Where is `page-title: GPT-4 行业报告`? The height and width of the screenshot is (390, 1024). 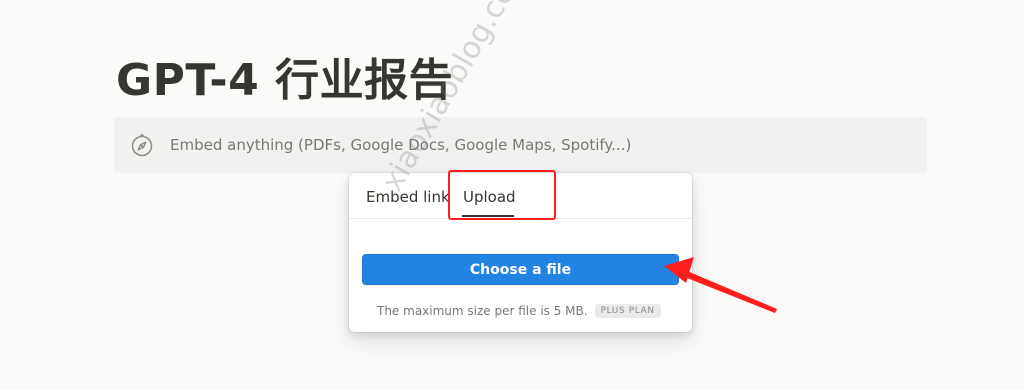 page-title: GPT-4 行业报告 is located at coordinates (284, 76).